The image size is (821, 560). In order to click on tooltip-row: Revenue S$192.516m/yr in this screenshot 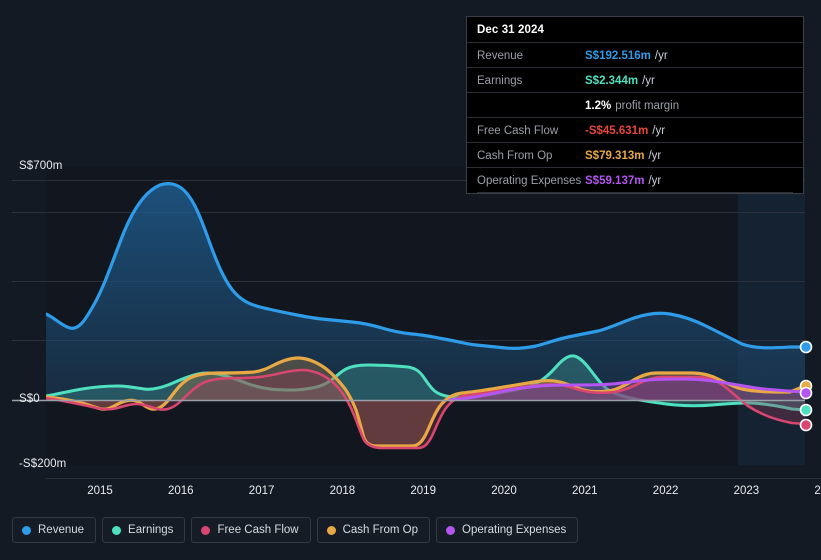, I will do `click(635, 54)`.